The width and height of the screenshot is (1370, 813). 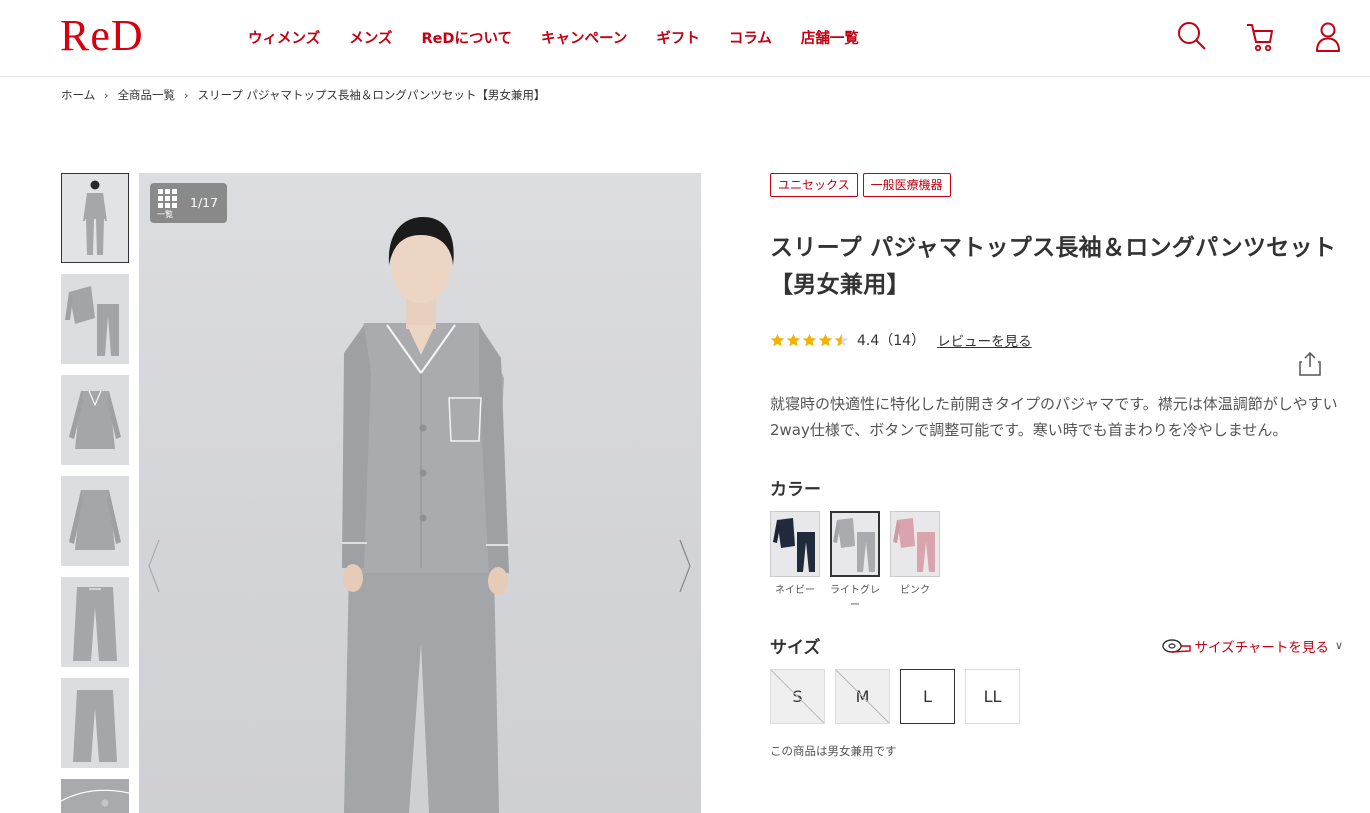 I want to click on size-option-l: L, so click(x=927, y=696).